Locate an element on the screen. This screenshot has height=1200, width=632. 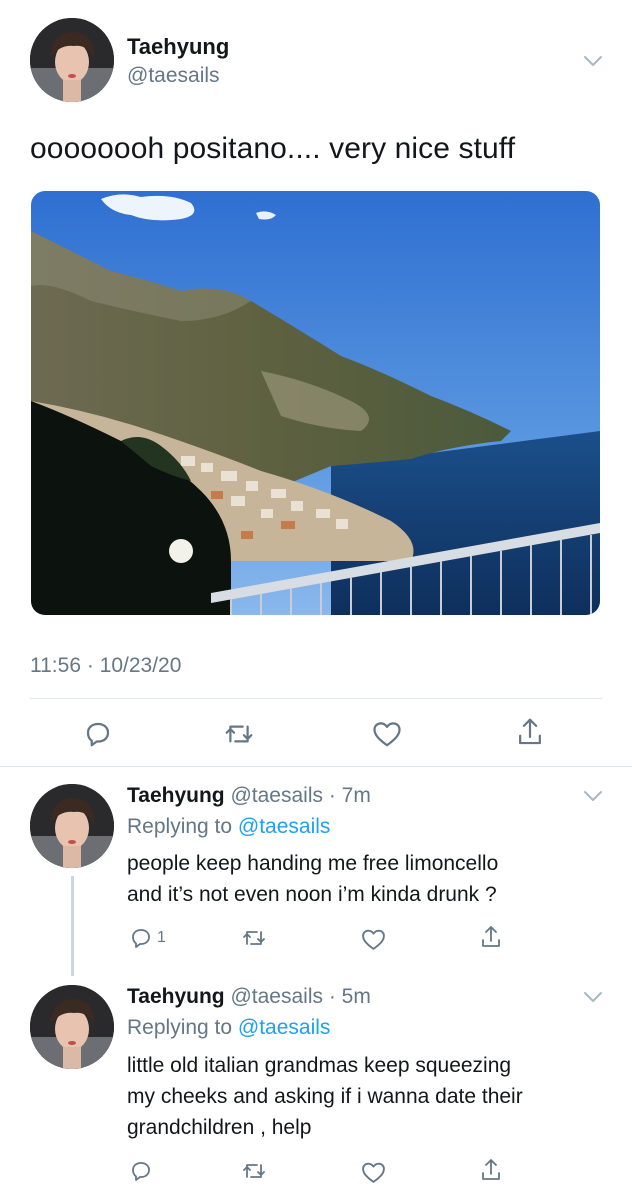
author-display-name: Taehyung is located at coordinates (178, 47).